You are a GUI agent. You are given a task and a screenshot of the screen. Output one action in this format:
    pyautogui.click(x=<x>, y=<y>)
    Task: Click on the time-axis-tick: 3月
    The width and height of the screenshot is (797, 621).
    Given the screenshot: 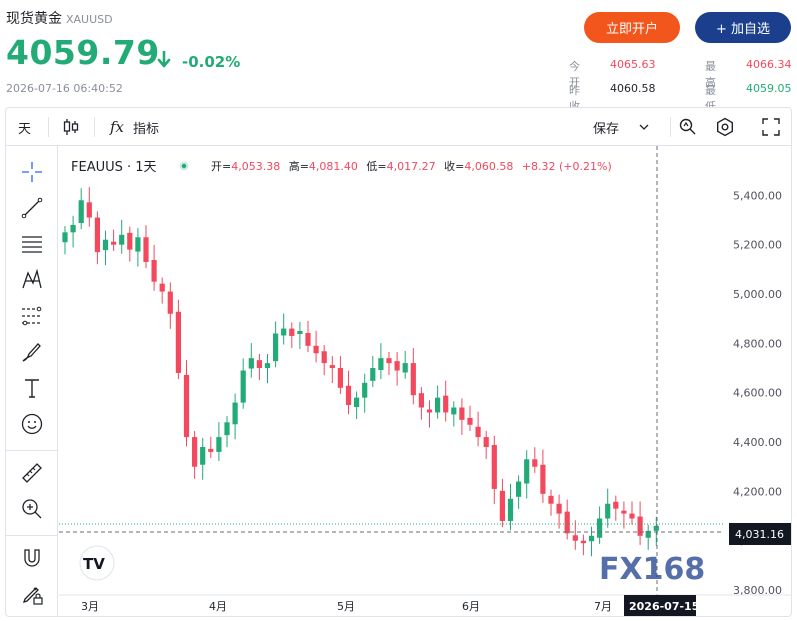 What is the action you would take?
    pyautogui.click(x=90, y=606)
    